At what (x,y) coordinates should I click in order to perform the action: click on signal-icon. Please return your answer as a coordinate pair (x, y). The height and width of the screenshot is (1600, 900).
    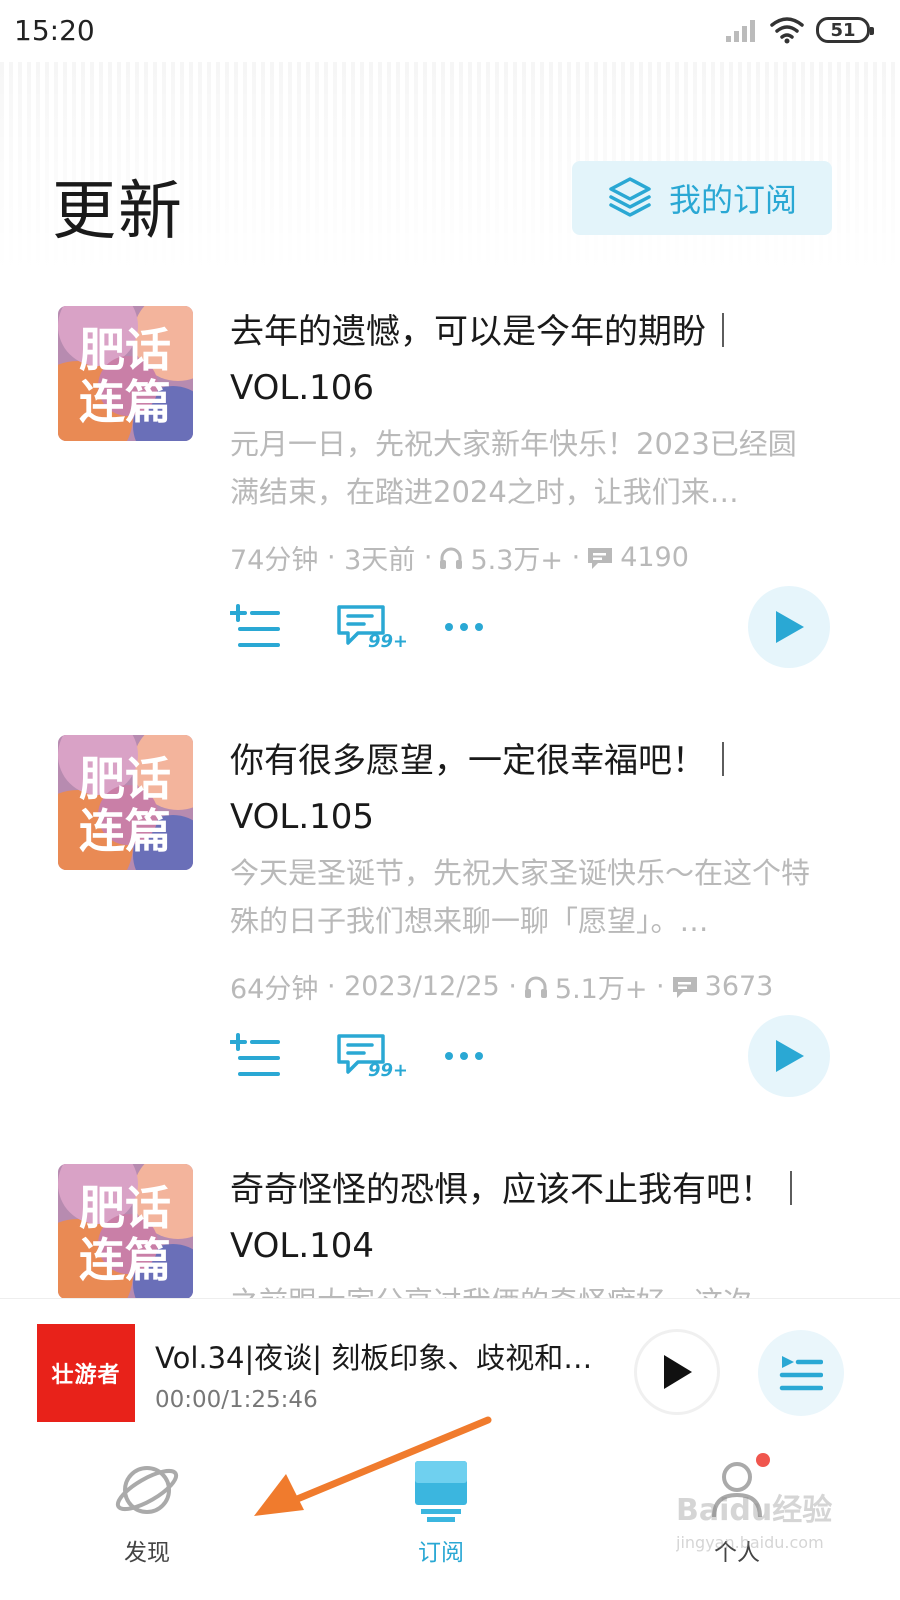
    Looking at the image, I should click on (740, 31).